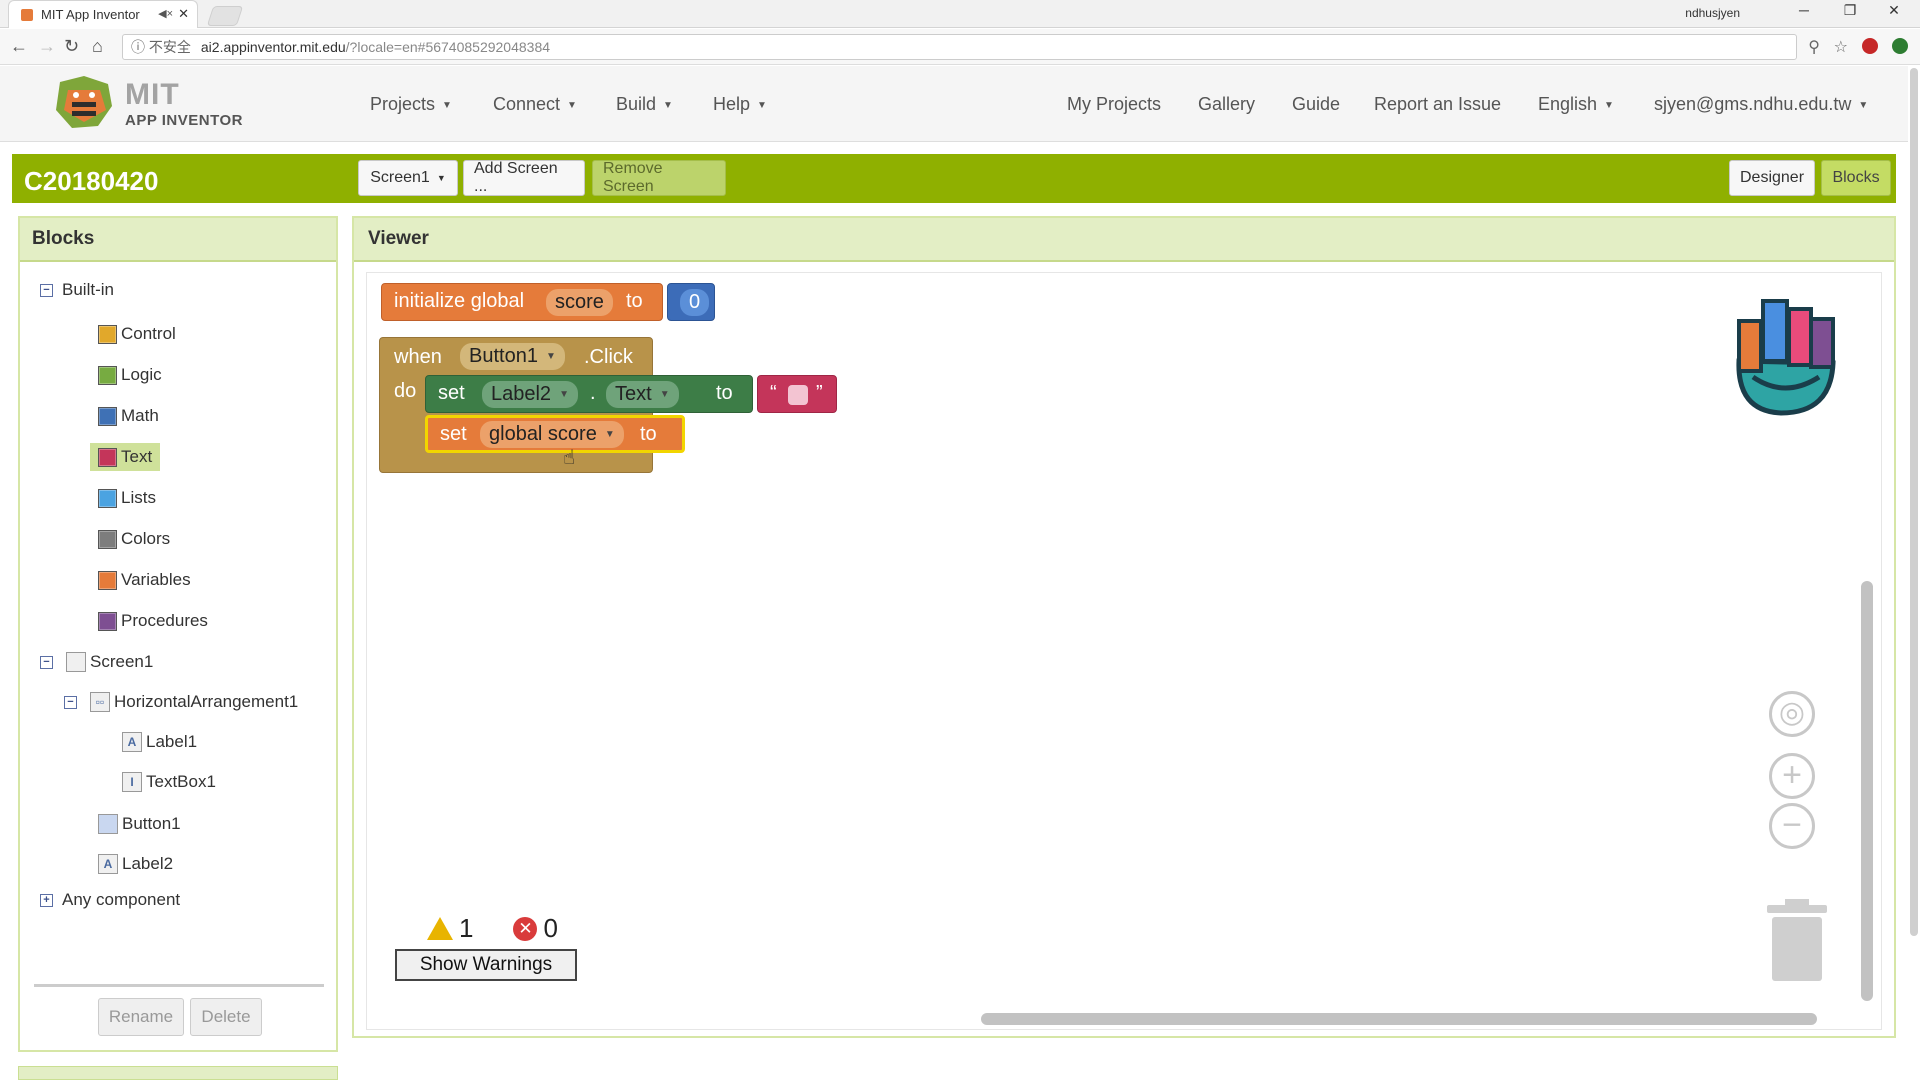 The height and width of the screenshot is (1080, 1920). I want to click on builtin-drawer-lists: Lists, so click(127, 498).